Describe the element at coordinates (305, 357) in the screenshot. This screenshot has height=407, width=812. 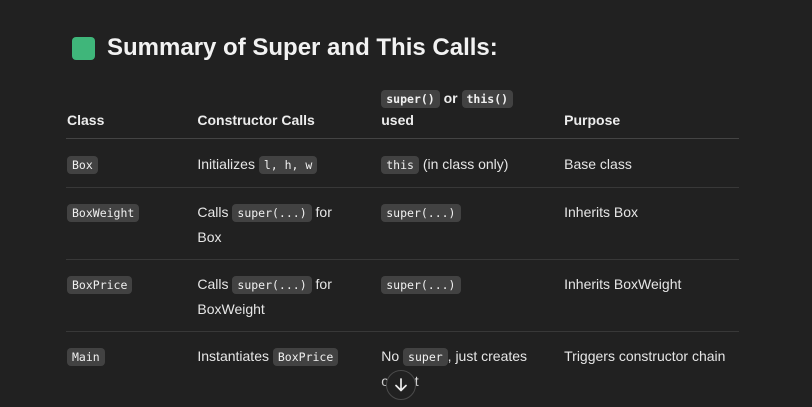
I see `calls-code: BoxPrice` at that location.